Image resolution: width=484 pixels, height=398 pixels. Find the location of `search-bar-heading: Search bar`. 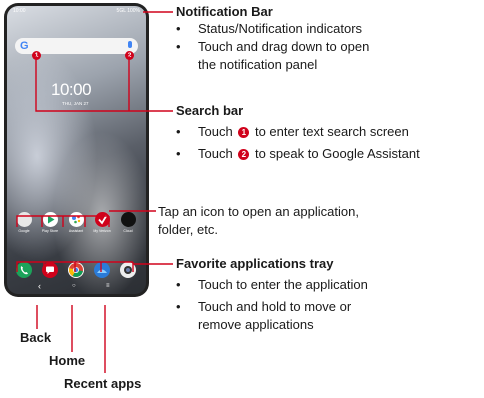

search-bar-heading: Search bar is located at coordinates (210, 110).